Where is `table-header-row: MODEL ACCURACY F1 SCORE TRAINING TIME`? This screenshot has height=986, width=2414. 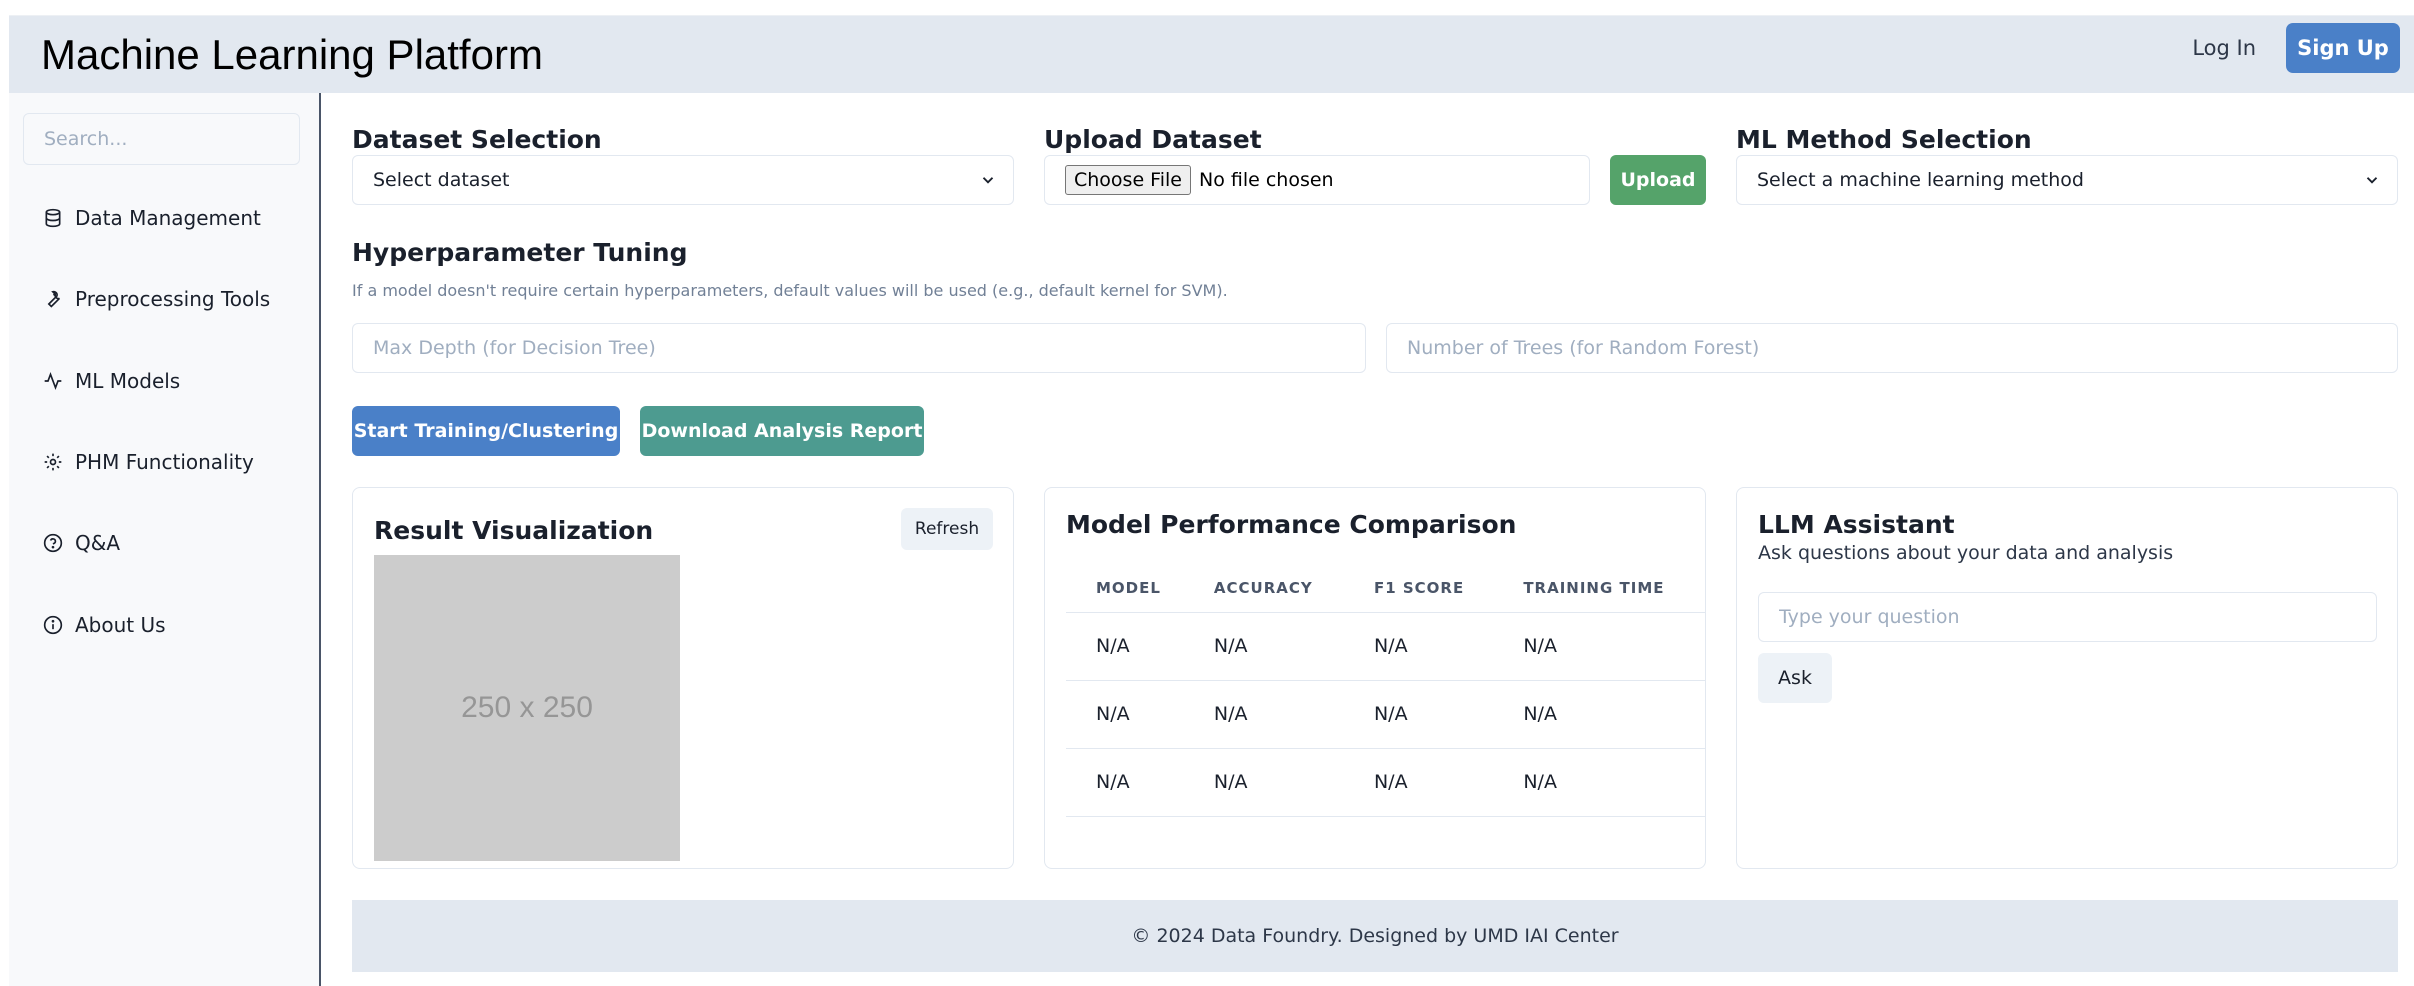 table-header-row: MODEL ACCURACY F1 SCORE TRAINING TIME is located at coordinates (1386, 588).